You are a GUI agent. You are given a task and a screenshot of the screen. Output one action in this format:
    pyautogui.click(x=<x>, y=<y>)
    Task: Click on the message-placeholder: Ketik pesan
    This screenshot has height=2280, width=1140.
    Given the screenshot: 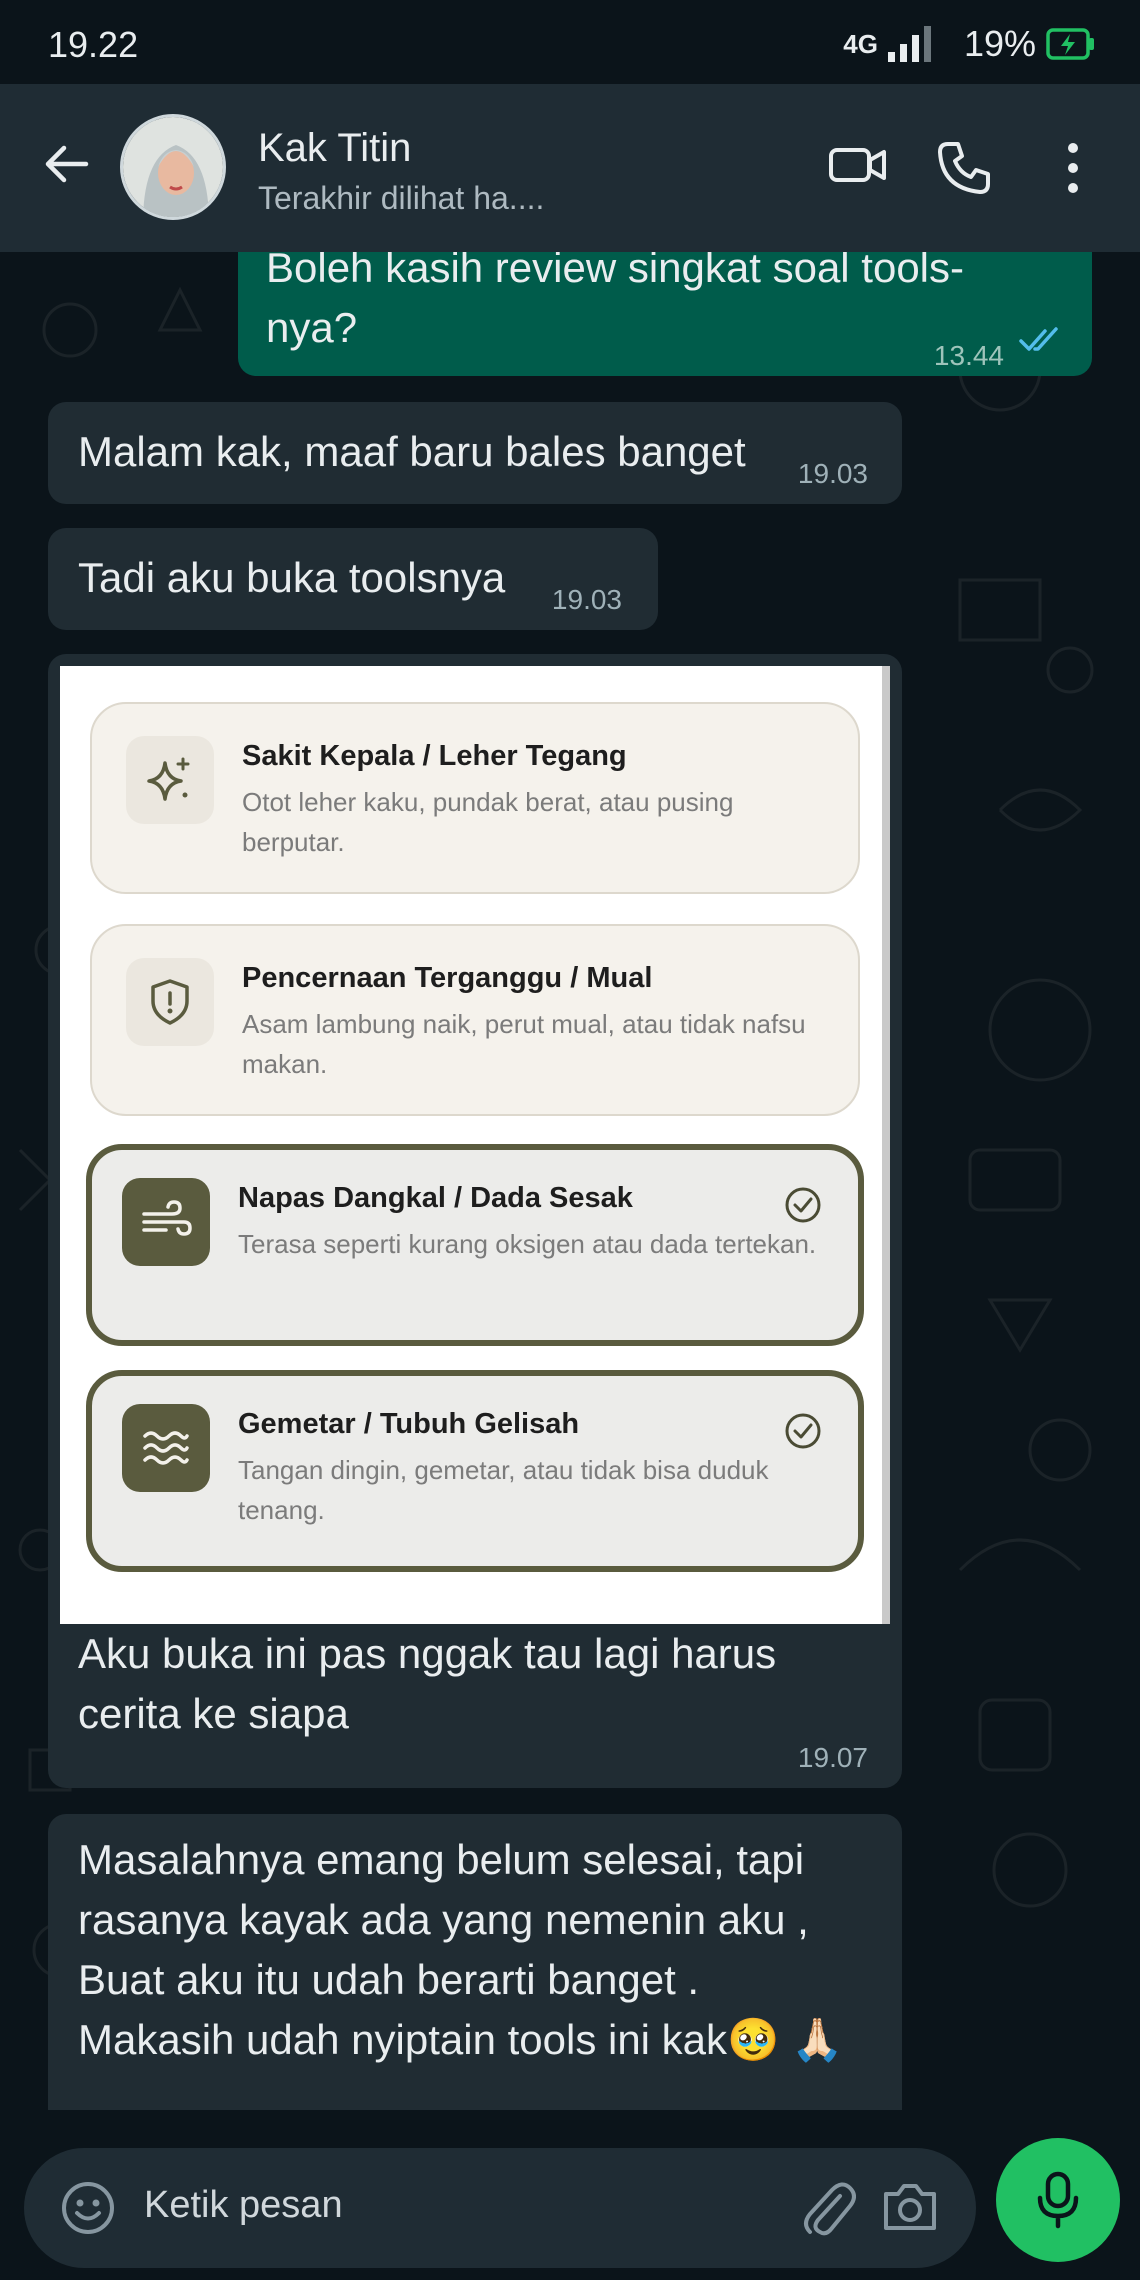 What is the action you would take?
    pyautogui.click(x=243, y=2205)
    